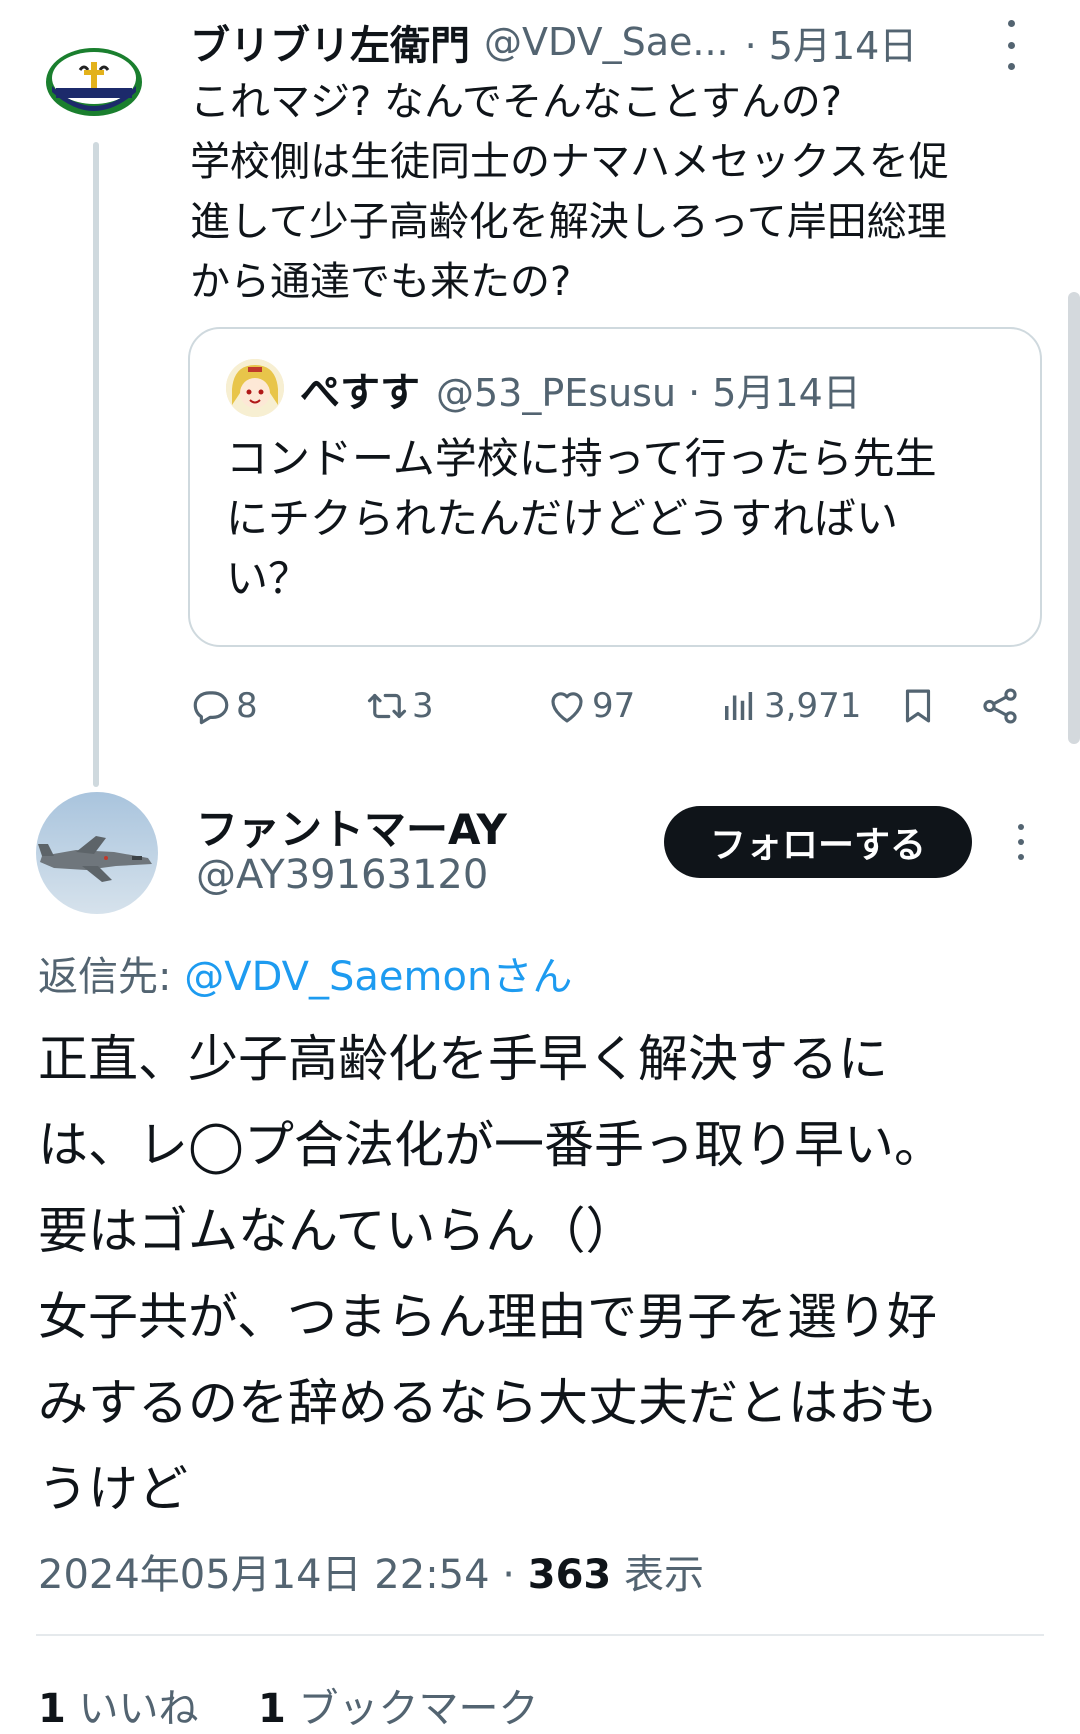 The image size is (1080, 1734). Describe the element at coordinates (52, 1709) in the screenshot. I see `likes-count: 1` at that location.